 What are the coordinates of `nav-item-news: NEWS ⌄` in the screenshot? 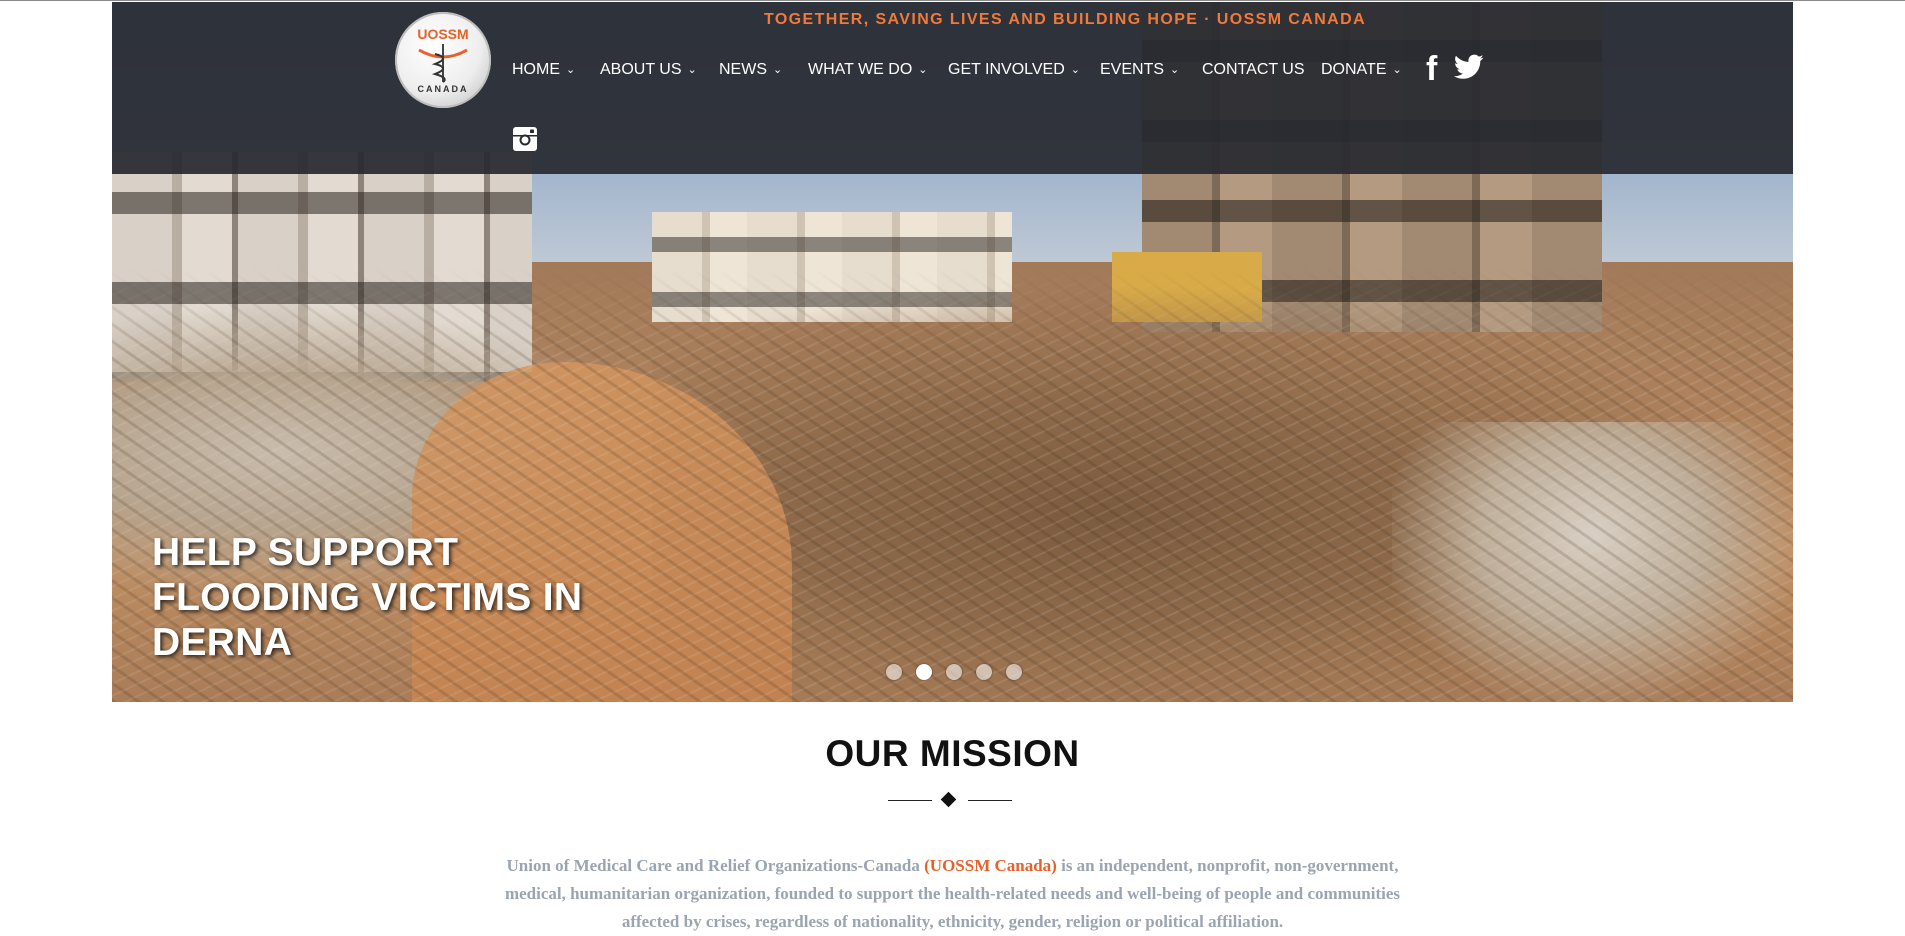 It's located at (750, 70).